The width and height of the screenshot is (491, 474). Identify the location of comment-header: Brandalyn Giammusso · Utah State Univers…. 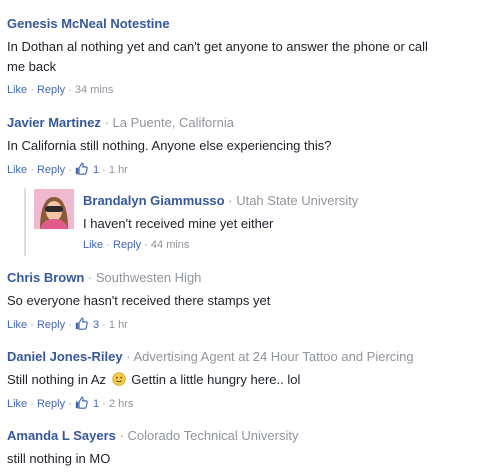
(284, 201).